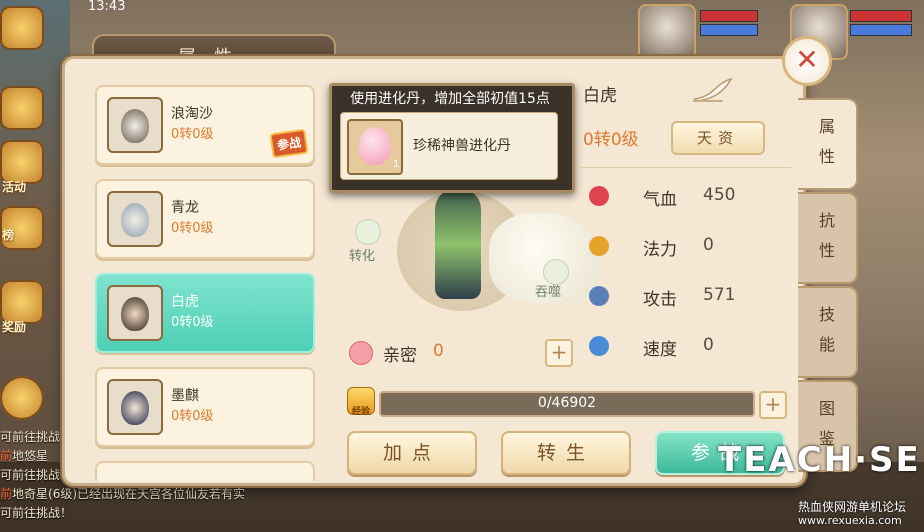  What do you see at coordinates (729, 30) in the screenshot?
I see `player-mp-bar` at bounding box center [729, 30].